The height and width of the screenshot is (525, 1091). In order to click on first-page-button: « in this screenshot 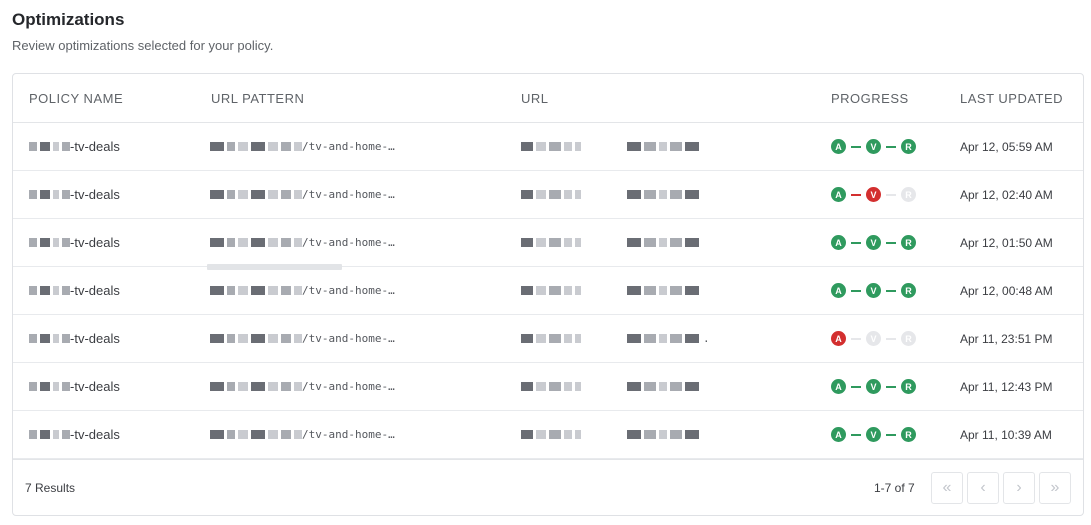, I will do `click(947, 488)`.